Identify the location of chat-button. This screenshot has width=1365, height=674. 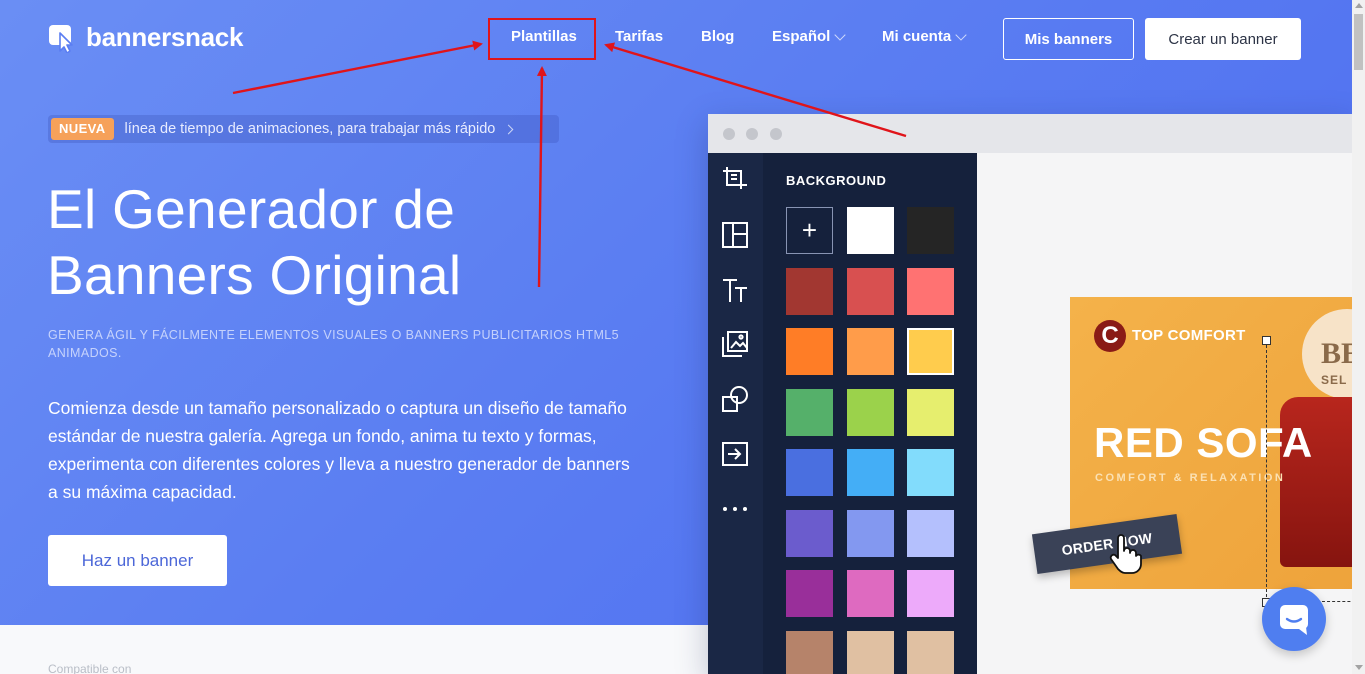
(1294, 619).